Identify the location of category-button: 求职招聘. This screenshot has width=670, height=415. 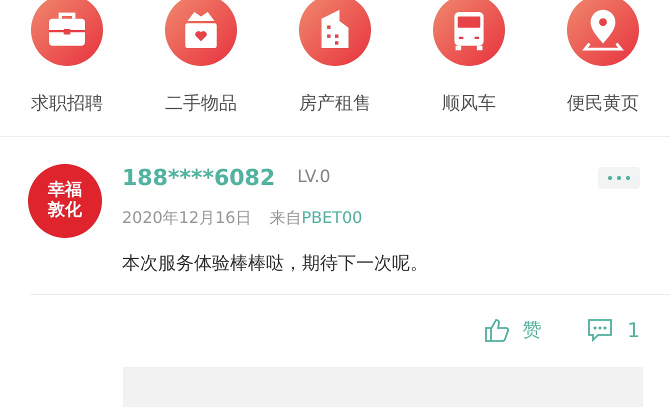
(67, 68).